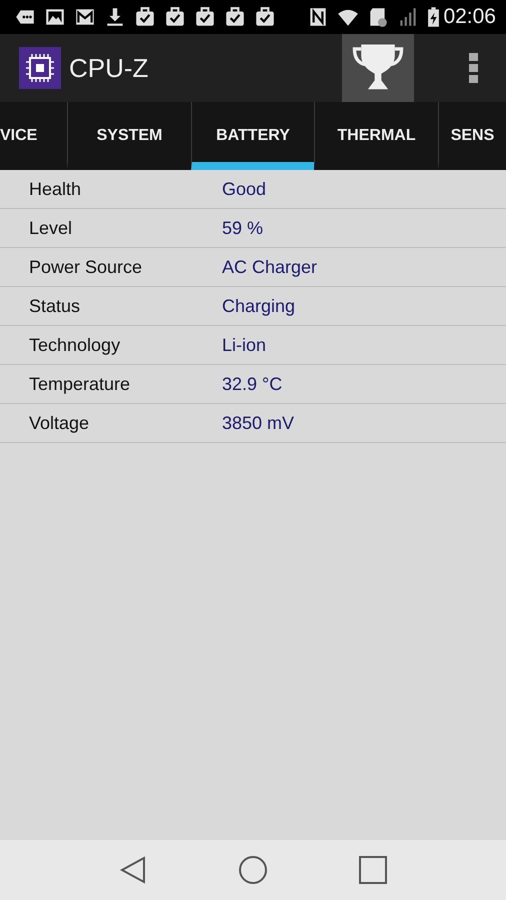  I want to click on property-value: Li-ion, so click(244, 345).